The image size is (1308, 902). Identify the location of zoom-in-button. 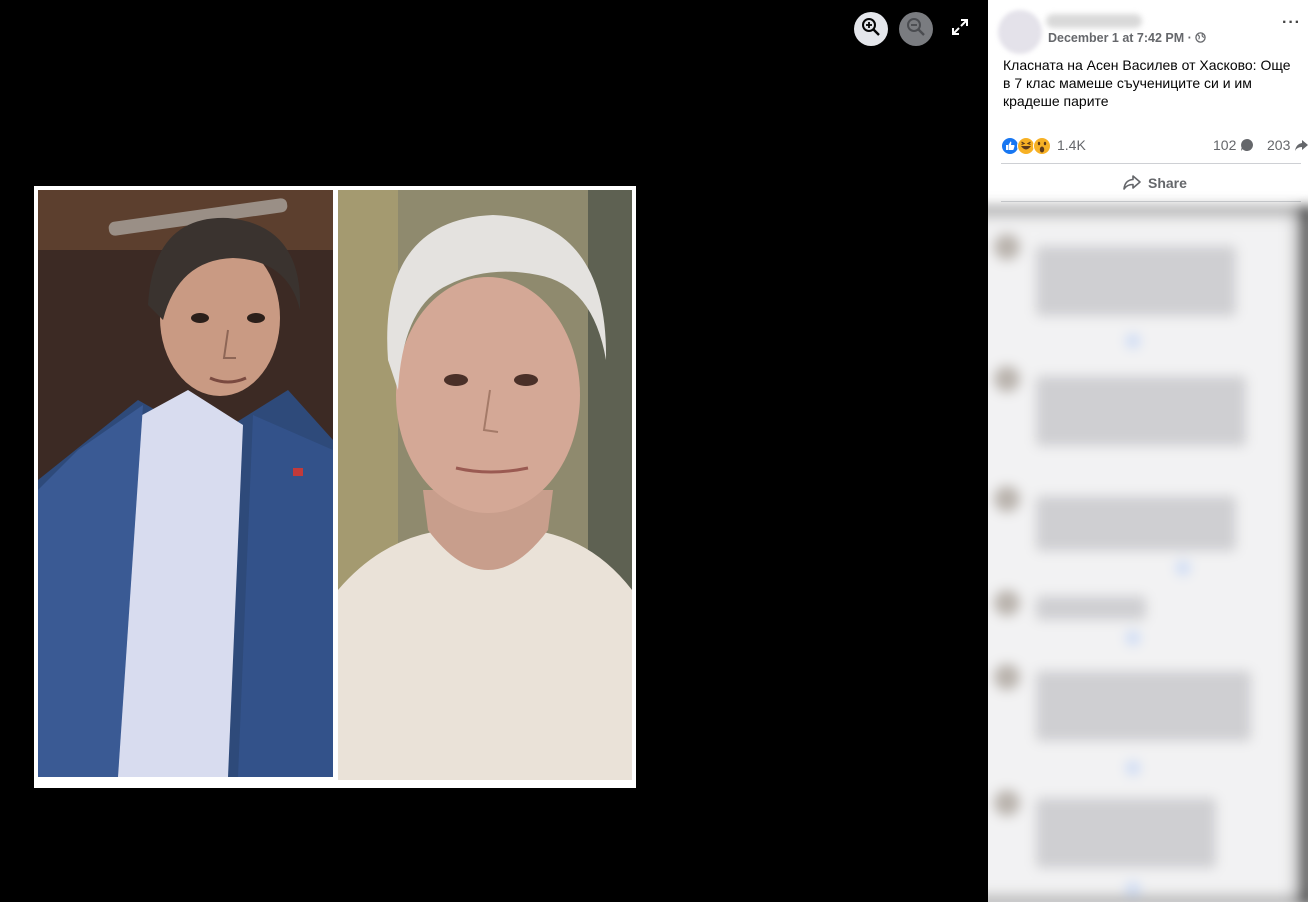
(871, 29).